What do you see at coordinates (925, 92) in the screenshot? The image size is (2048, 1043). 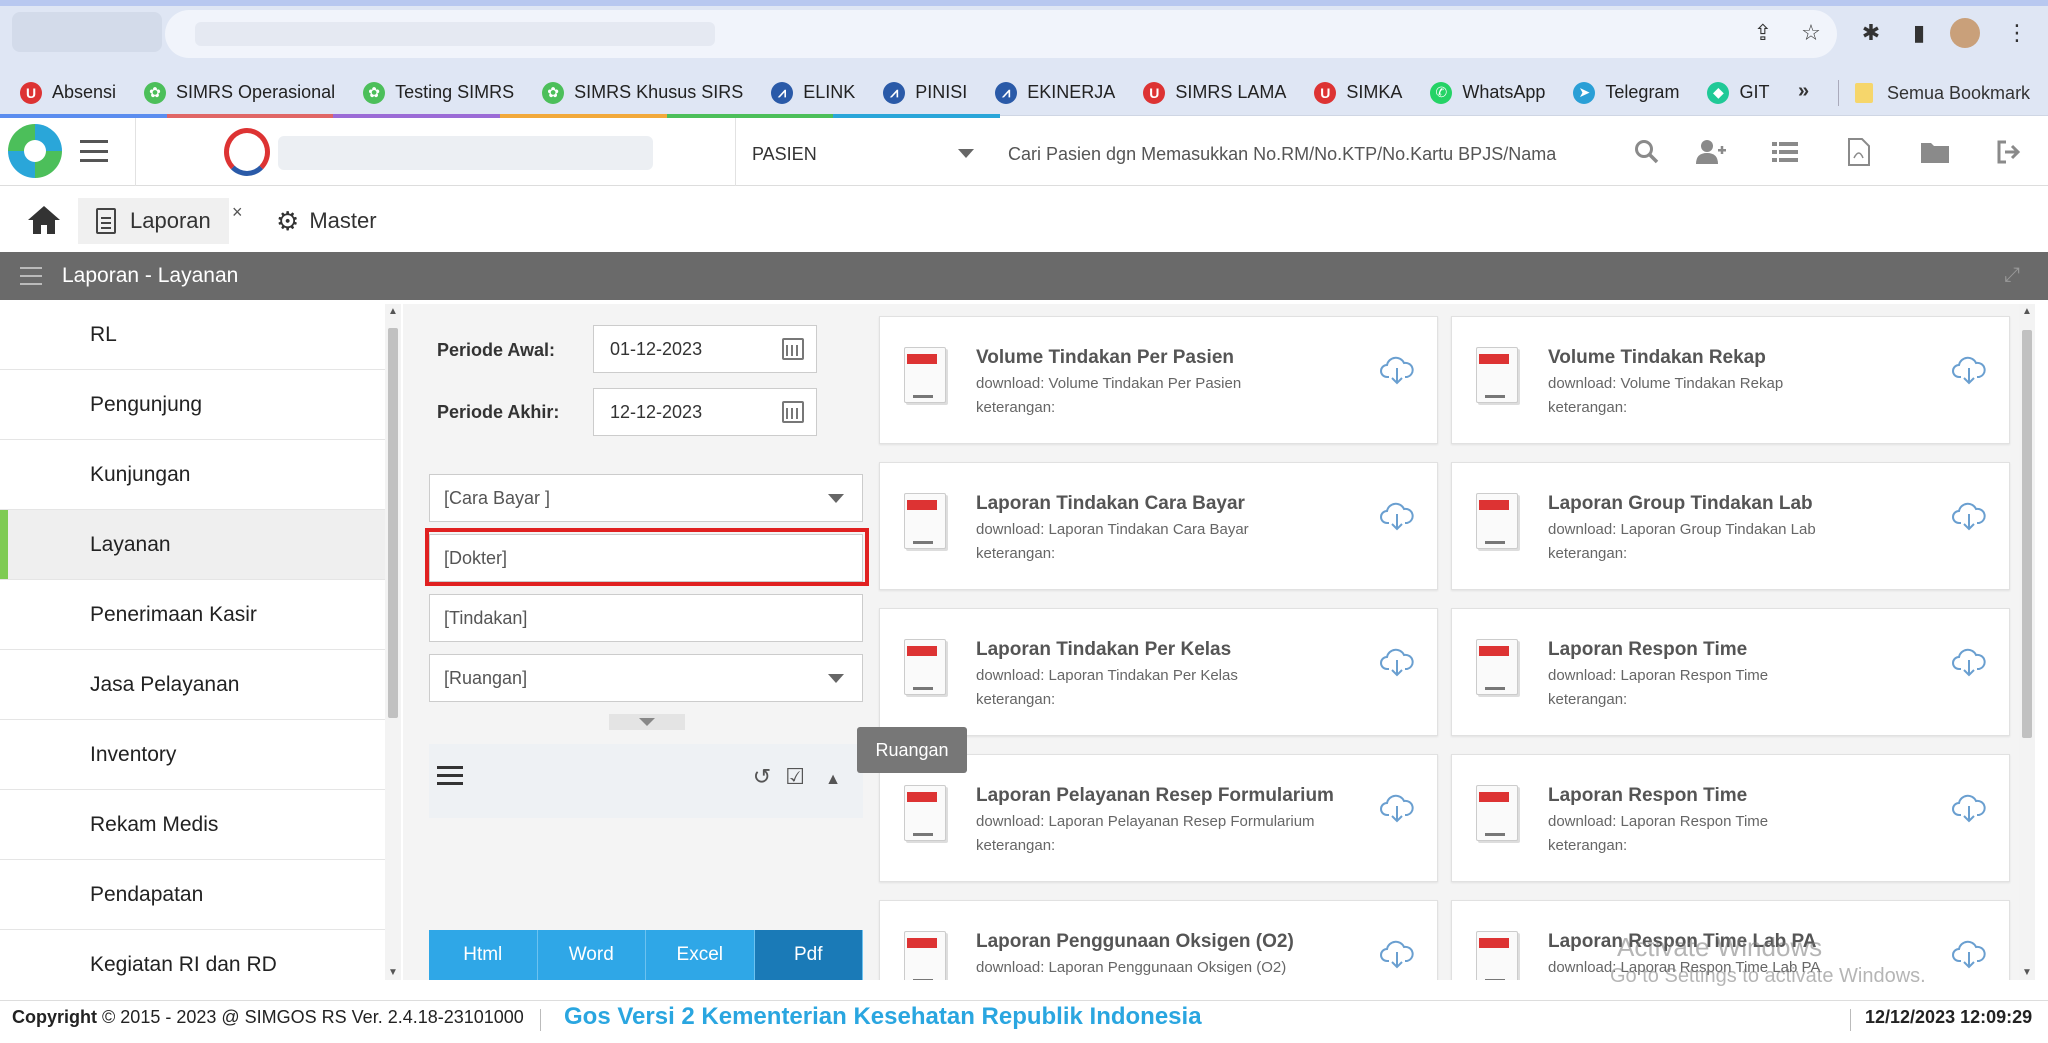 I see `bookmark-pinisi: ⩘ PINISI` at bounding box center [925, 92].